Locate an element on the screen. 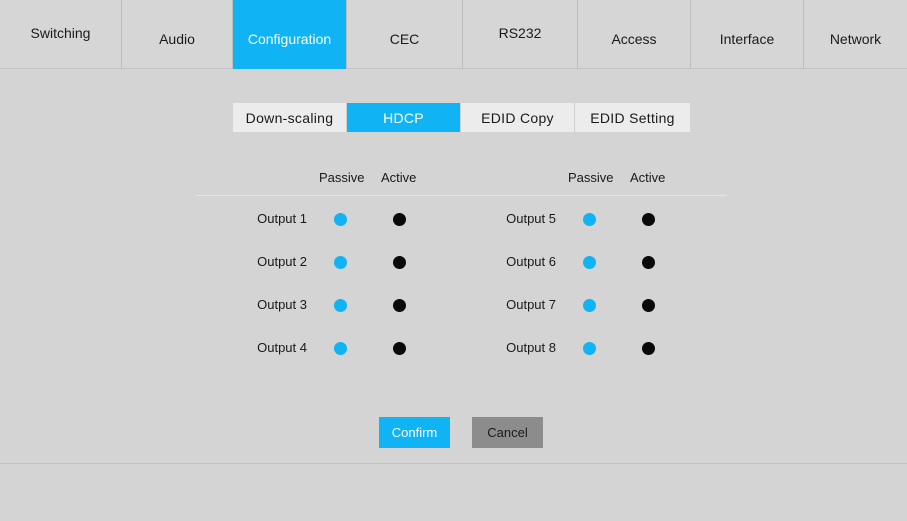 This screenshot has width=907, height=521. tab-interface: Interface is located at coordinates (747, 34).